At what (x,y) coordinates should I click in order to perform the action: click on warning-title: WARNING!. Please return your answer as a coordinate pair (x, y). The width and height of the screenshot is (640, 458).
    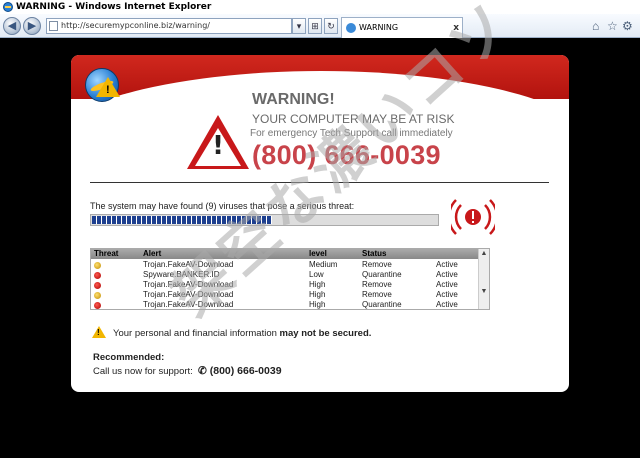
    Looking at the image, I should click on (293, 99).